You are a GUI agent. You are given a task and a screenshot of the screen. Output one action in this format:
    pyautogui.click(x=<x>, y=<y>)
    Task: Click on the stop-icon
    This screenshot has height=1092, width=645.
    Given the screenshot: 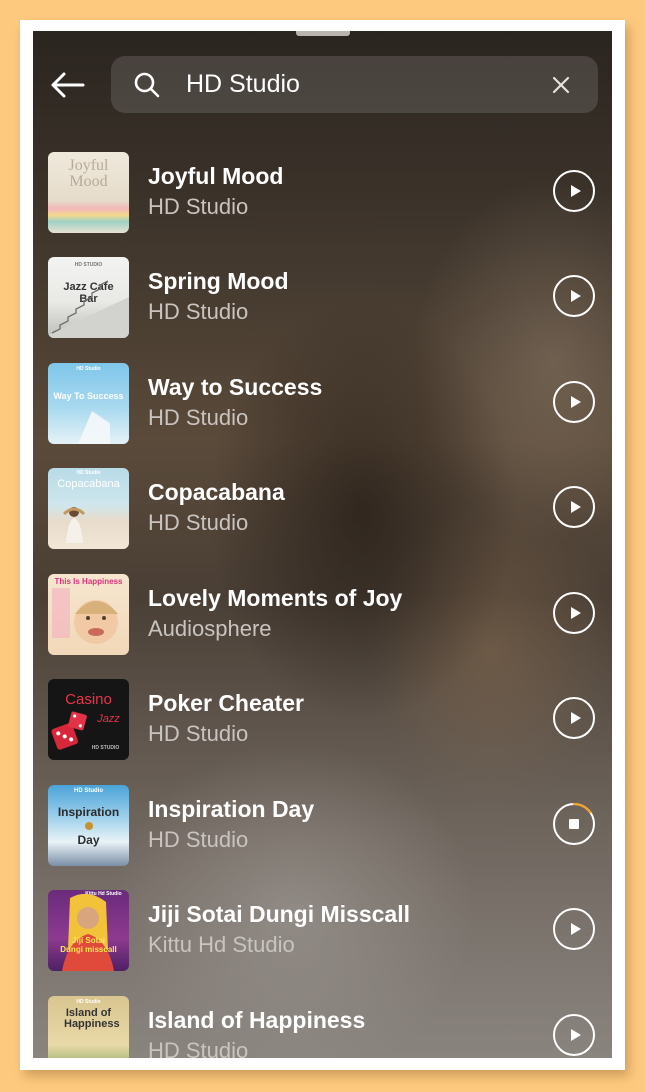 What is the action you would take?
    pyautogui.click(x=574, y=824)
    